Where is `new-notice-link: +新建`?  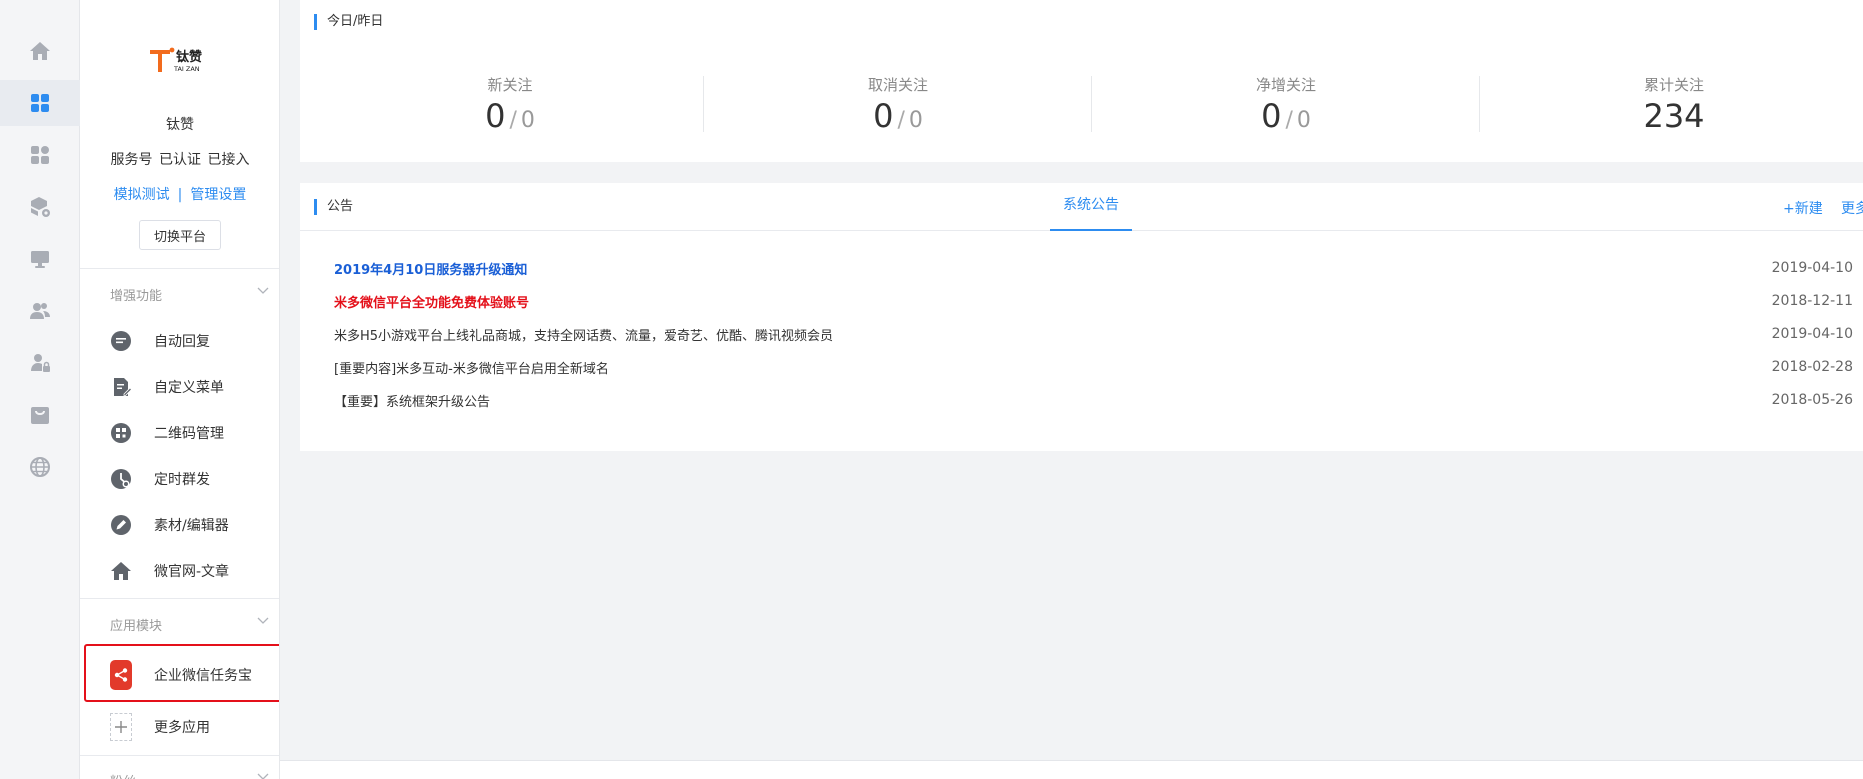
new-notice-link: +新建 is located at coordinates (1803, 208).